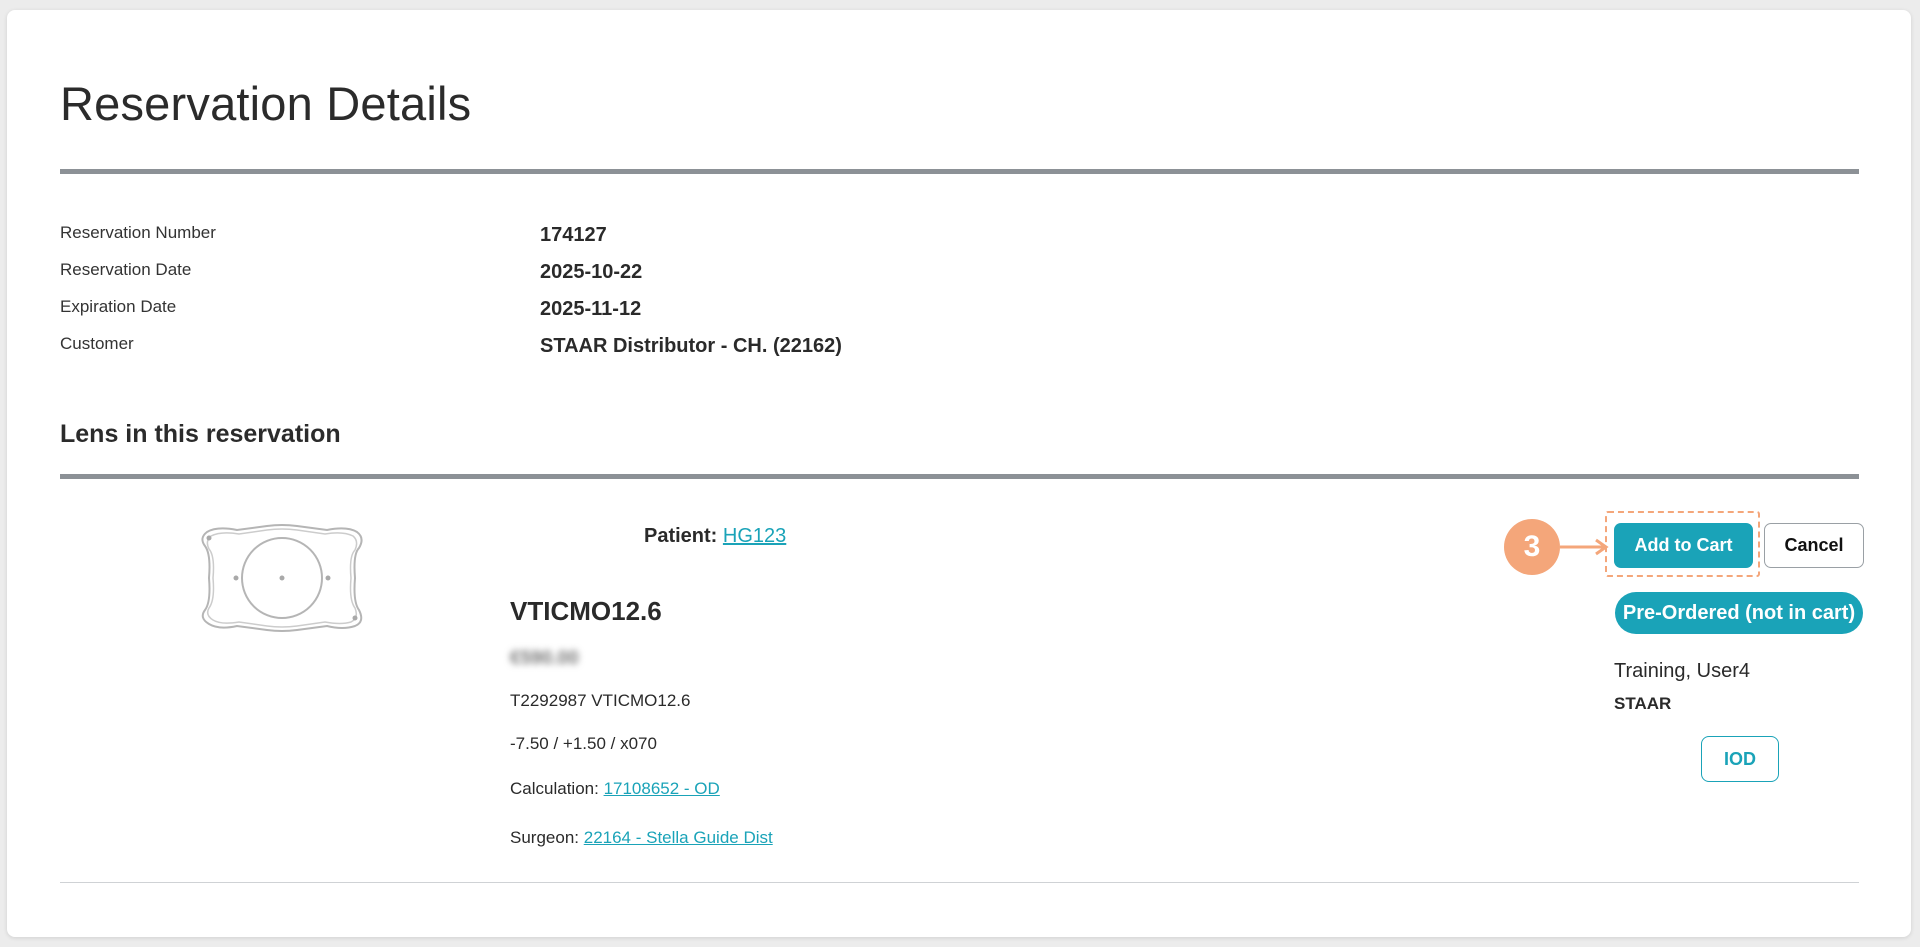  I want to click on bottom-divider, so click(959, 882).